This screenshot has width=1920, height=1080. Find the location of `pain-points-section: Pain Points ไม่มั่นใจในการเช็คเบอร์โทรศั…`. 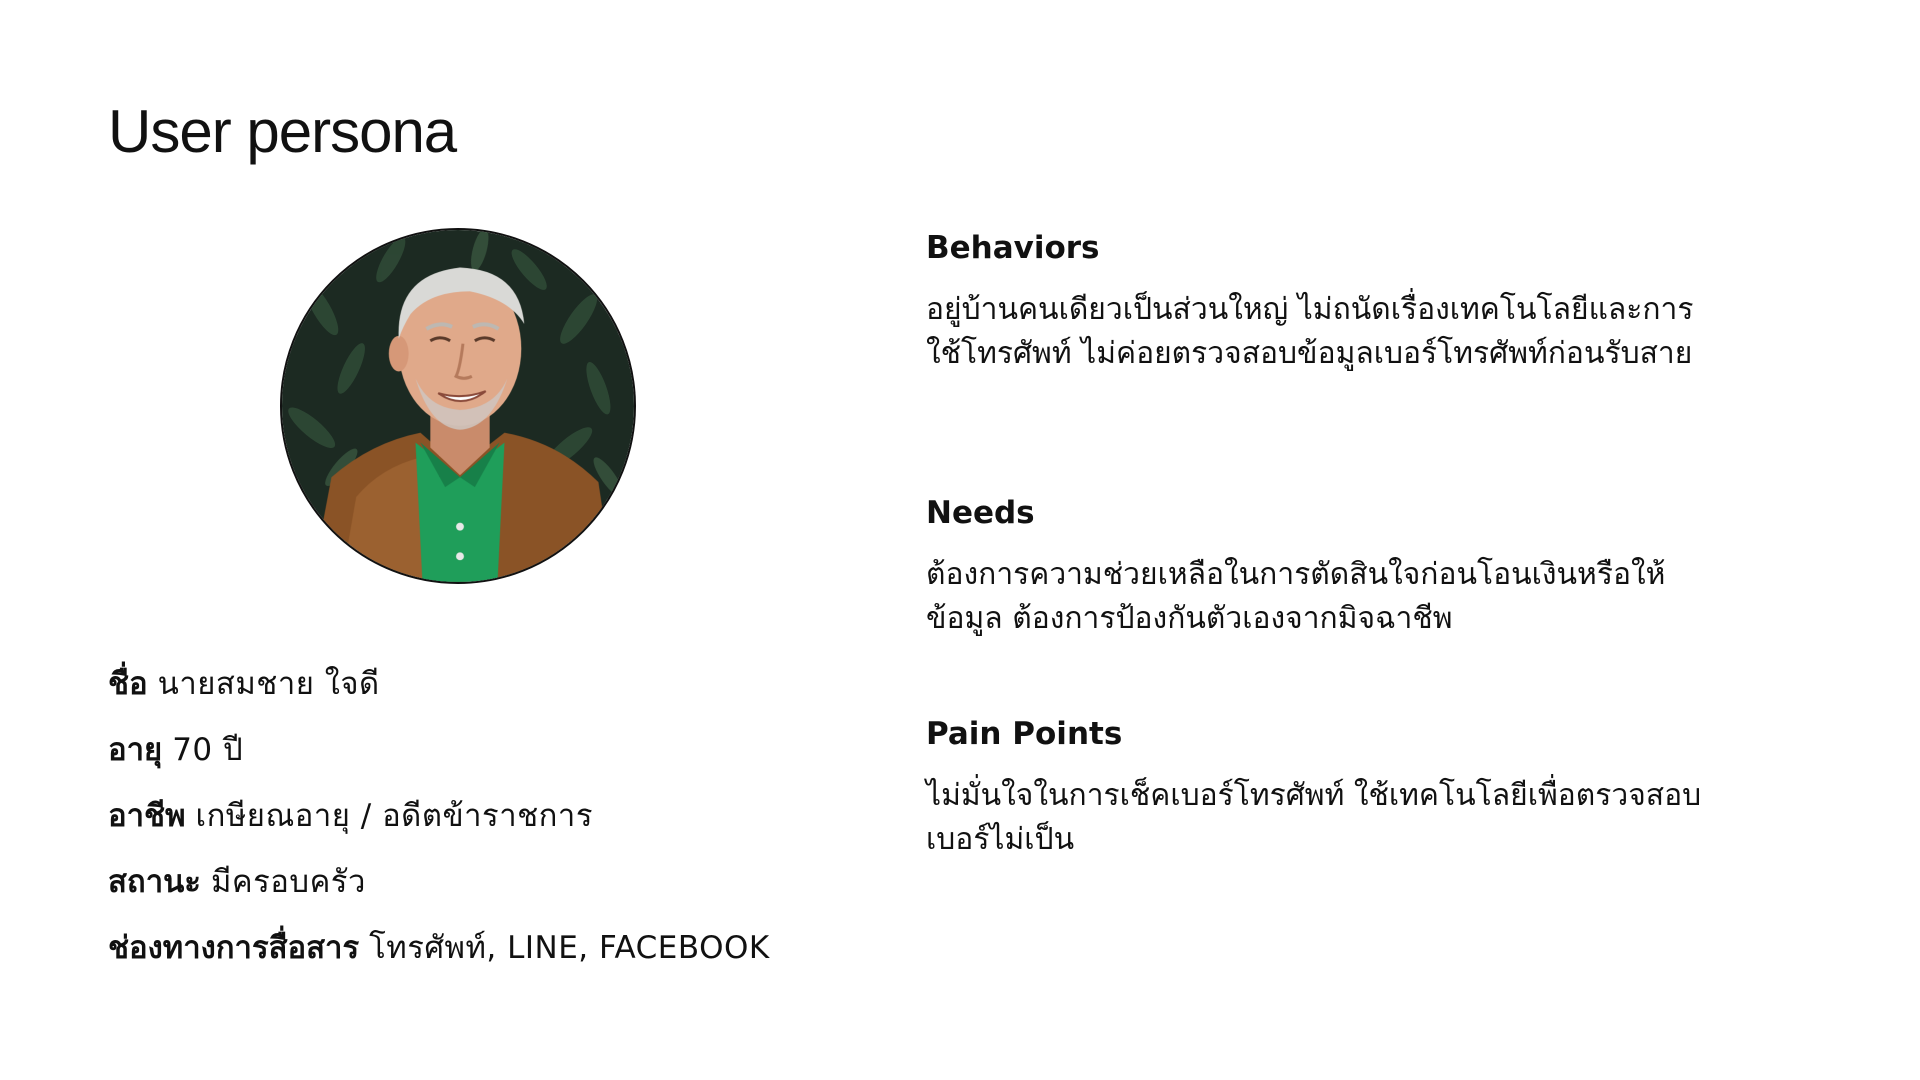

pain-points-section: Pain Points ไม่มั่นใจในการเช็คเบอร์โทรศั… is located at coordinates (1336, 788).